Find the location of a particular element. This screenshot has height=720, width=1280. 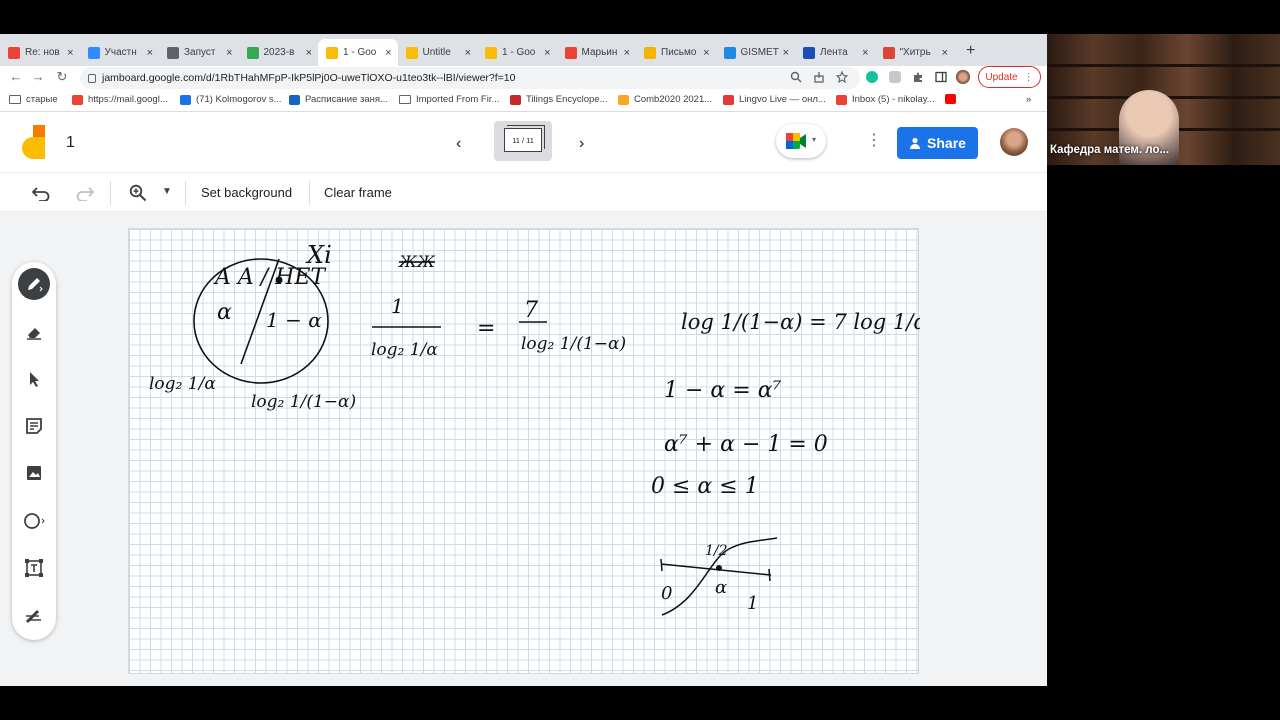

extension-icon is located at coordinates (895, 77).